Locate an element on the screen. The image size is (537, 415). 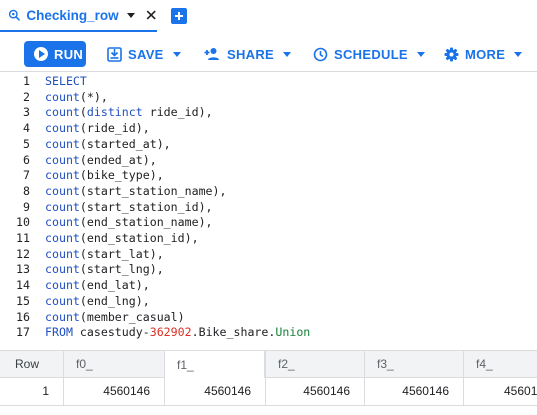
more-button: MORE is located at coordinates (483, 54).